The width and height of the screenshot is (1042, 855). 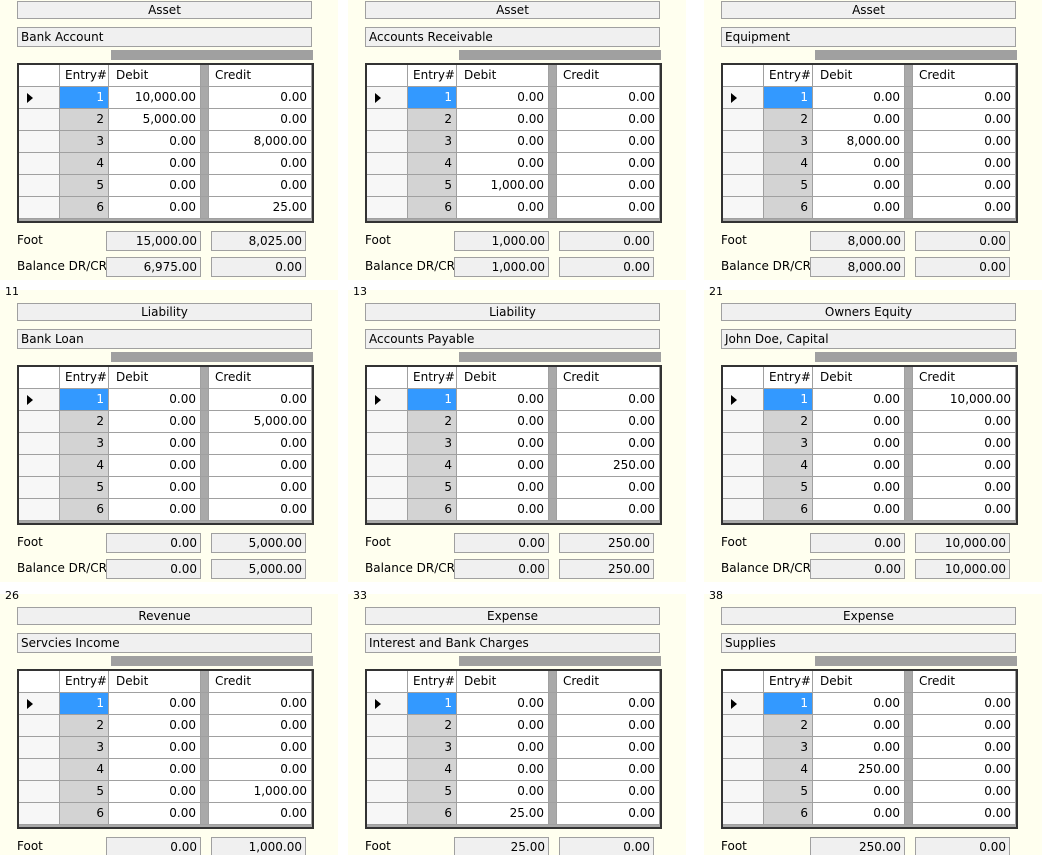 I want to click on account-name-field: Accounts Receivable, so click(x=512, y=37).